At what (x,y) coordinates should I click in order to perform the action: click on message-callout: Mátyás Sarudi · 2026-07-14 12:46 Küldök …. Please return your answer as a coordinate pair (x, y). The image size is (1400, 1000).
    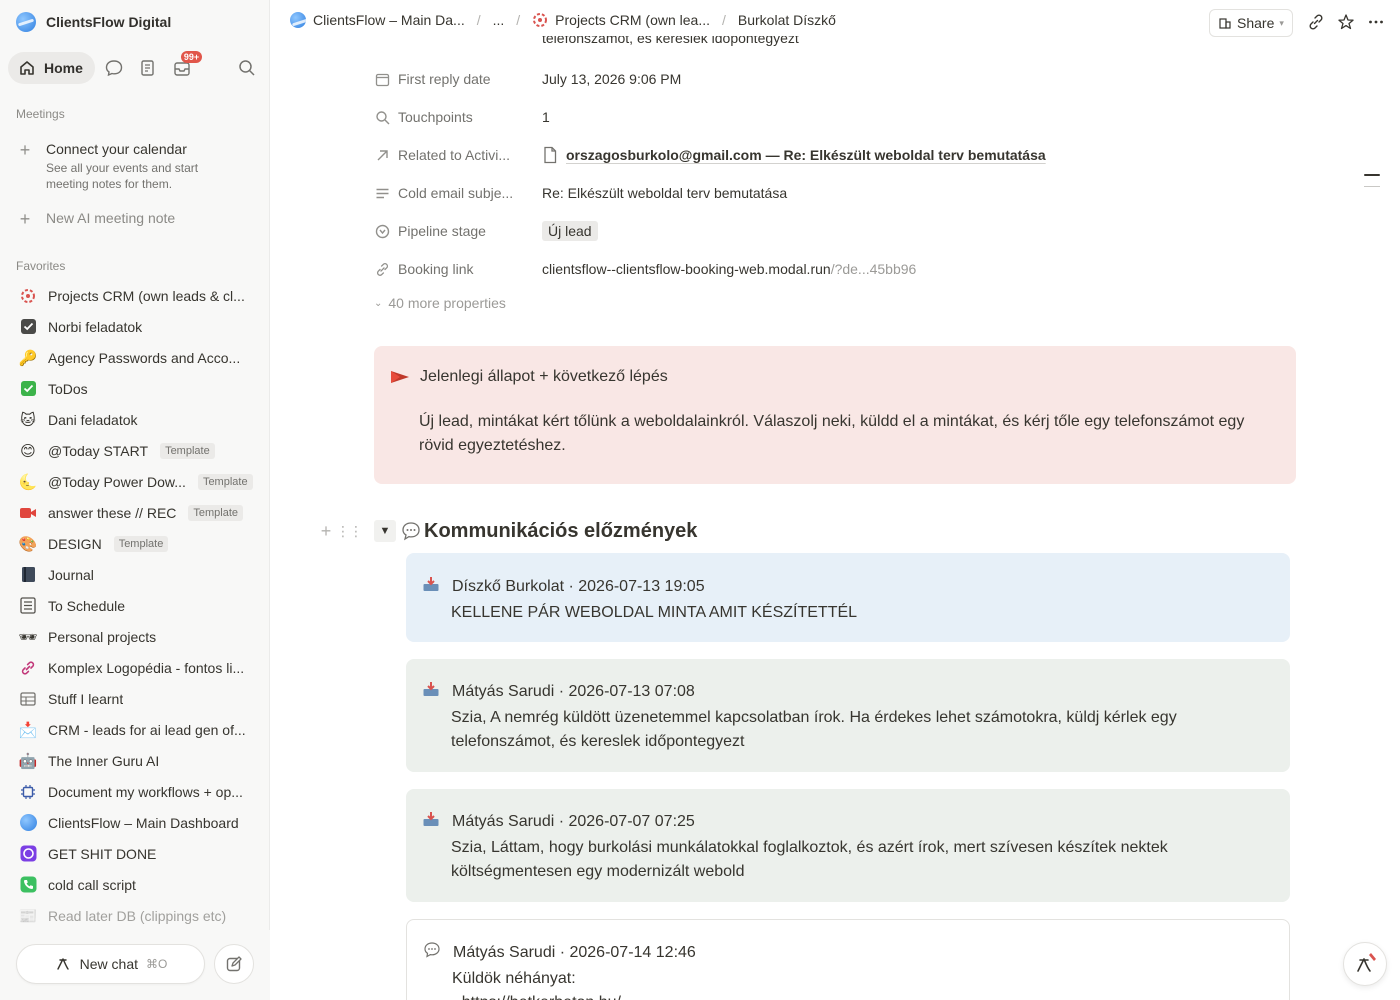
    Looking at the image, I should click on (848, 959).